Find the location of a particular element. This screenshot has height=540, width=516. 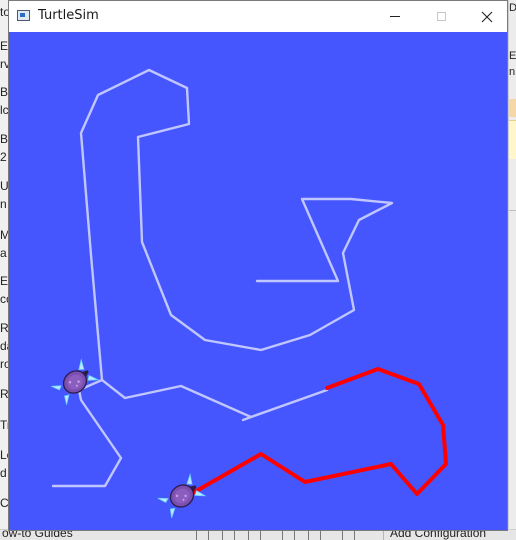

minimize-button is located at coordinates (395, 16).